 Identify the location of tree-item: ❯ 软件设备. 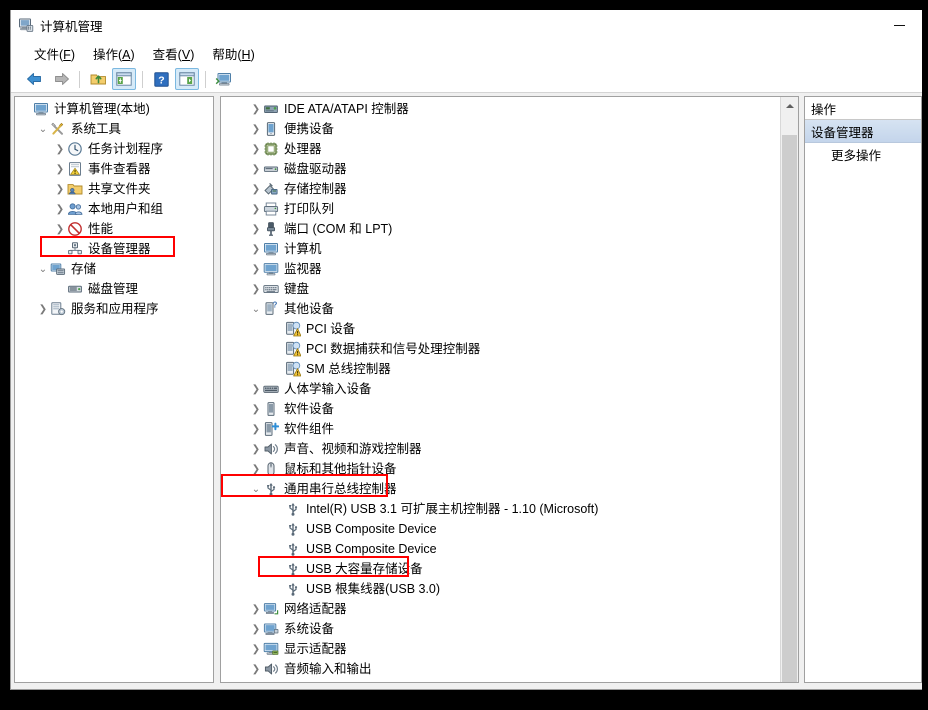
(509, 409).